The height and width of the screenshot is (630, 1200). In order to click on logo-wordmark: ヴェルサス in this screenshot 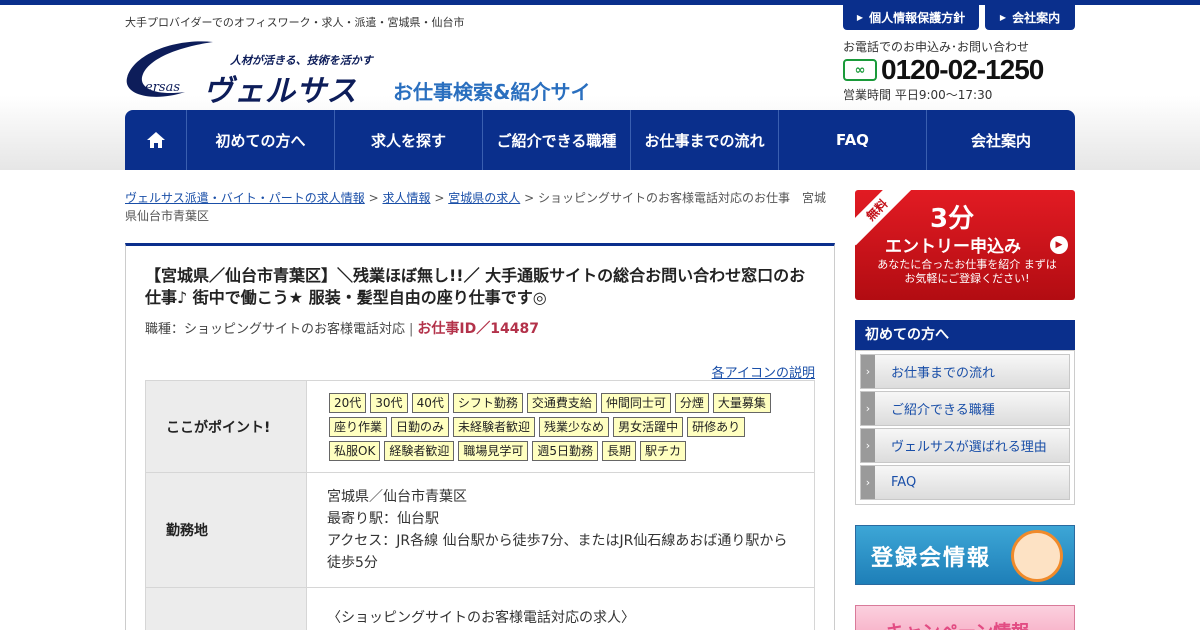, I will do `click(280, 91)`.